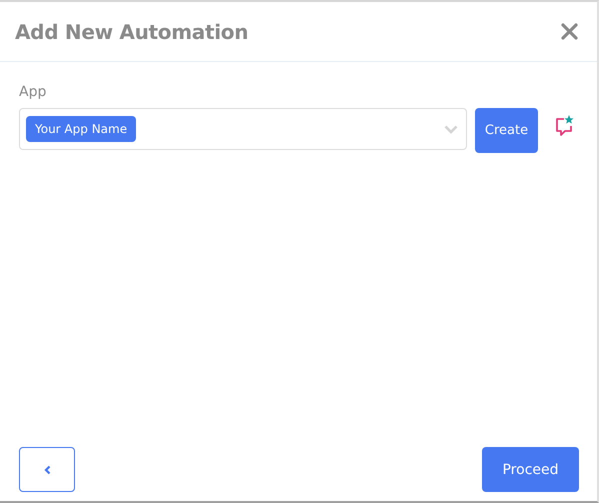  What do you see at coordinates (131, 32) in the screenshot?
I see `dialog-title: Add New Automation` at bounding box center [131, 32].